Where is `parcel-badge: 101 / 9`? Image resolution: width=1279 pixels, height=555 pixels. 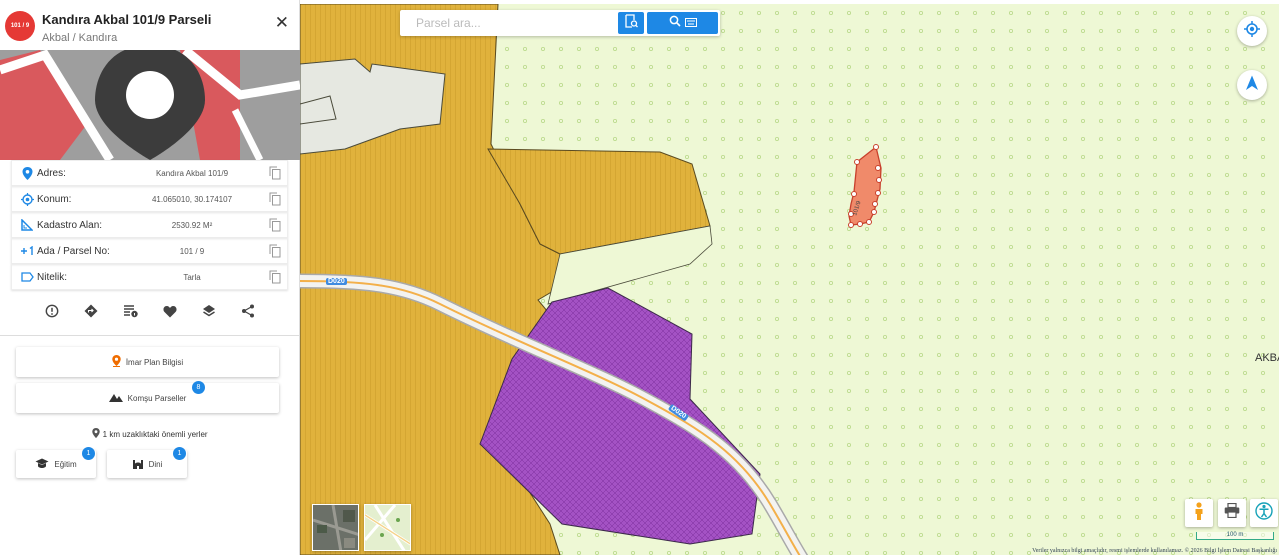 parcel-badge: 101 / 9 is located at coordinates (20, 26).